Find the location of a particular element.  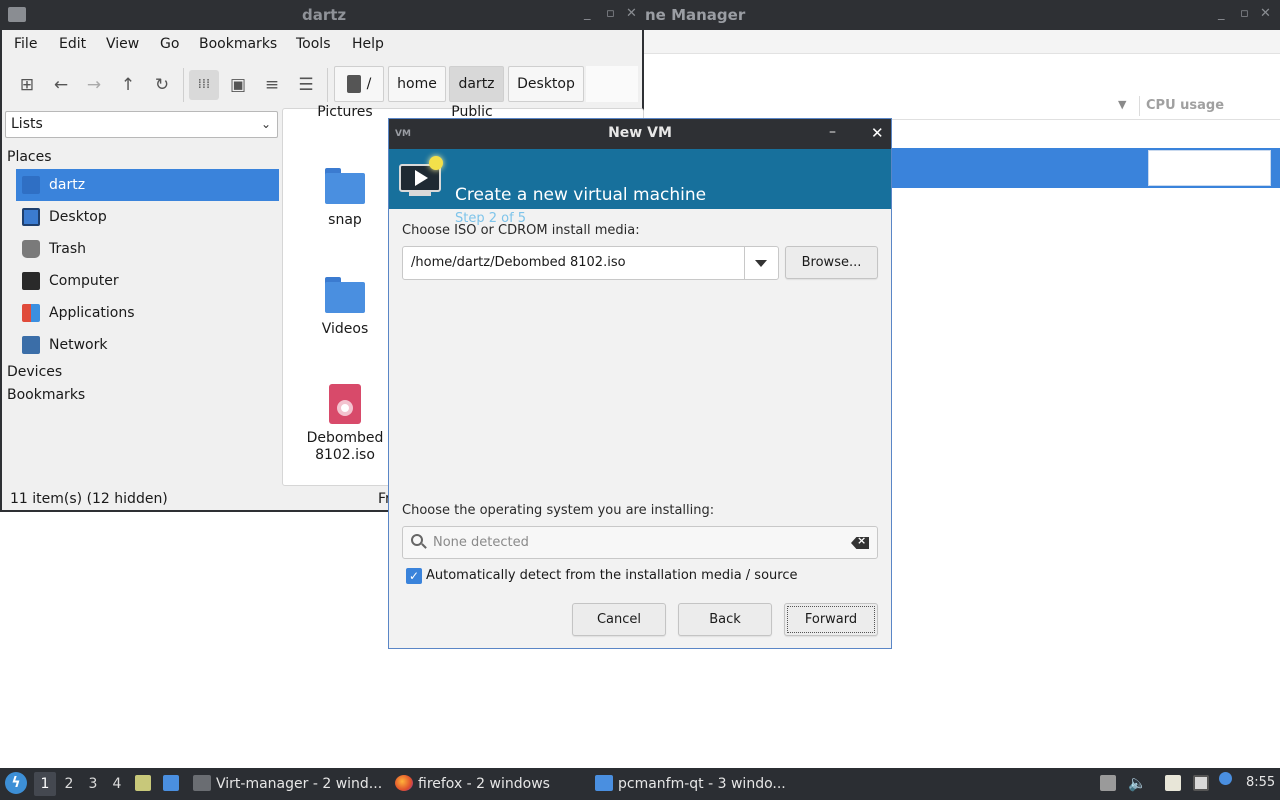

clear-x-icon: × is located at coordinates (861, 540).